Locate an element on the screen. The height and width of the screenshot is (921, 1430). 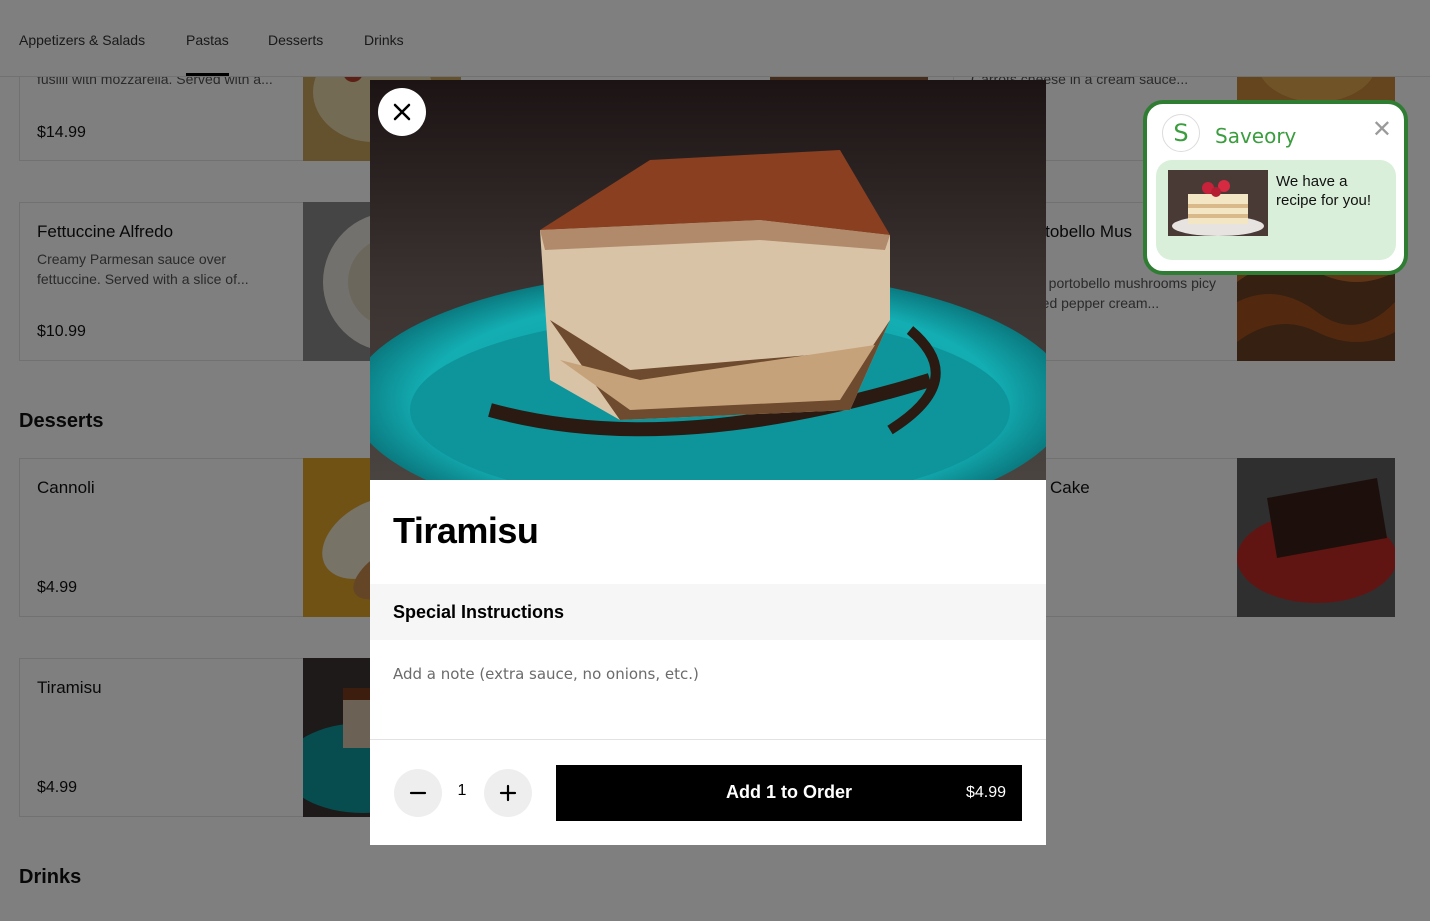
special-instructions-header: Special Instructions is located at coordinates (708, 612).